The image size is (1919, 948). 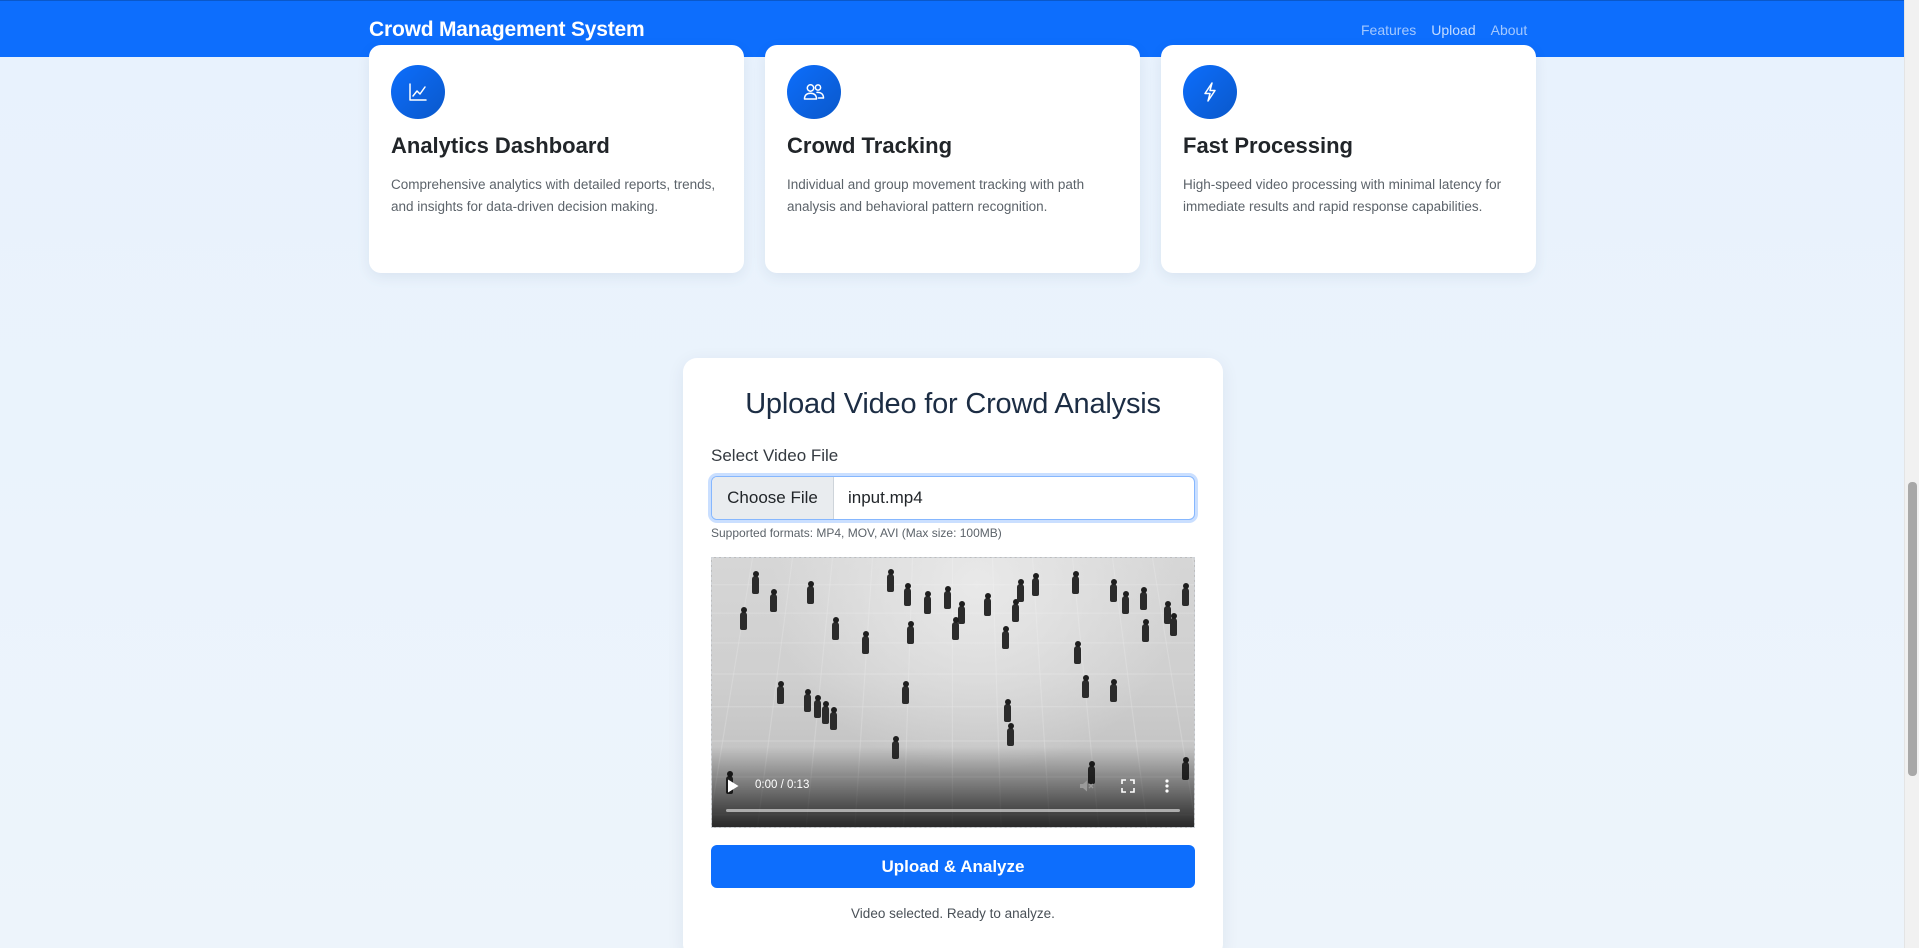 What do you see at coordinates (1128, 786) in the screenshot?
I see `fullscreen-icon` at bounding box center [1128, 786].